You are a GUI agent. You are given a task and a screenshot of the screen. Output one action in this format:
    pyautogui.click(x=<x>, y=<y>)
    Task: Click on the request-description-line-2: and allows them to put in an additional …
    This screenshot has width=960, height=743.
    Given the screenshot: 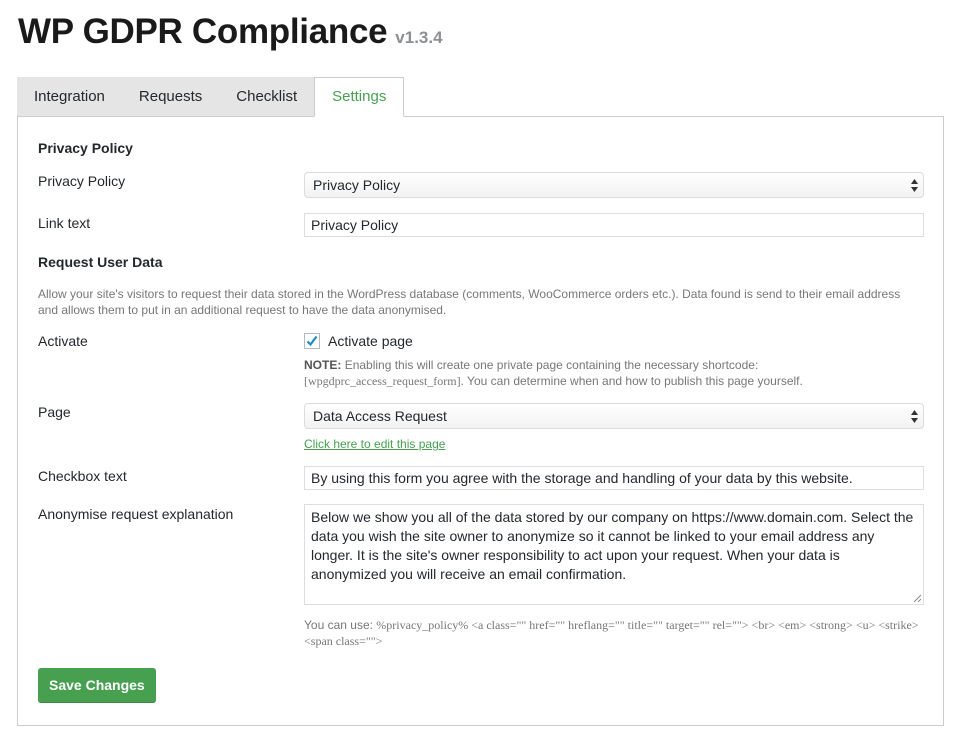 What is the action you would take?
    pyautogui.click(x=242, y=310)
    